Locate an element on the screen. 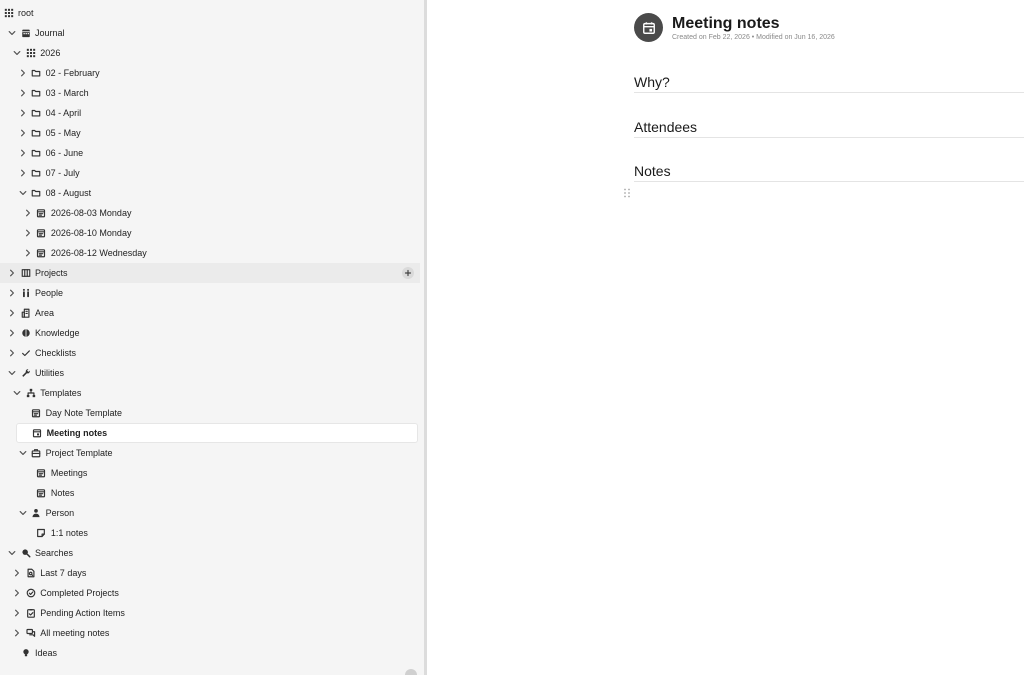  sidebar-item-root: root is located at coordinates (209, 13).